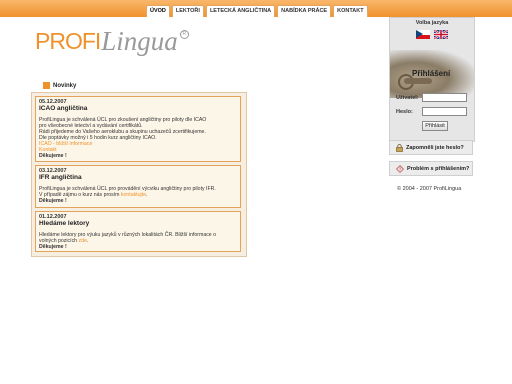 This screenshot has width=512, height=384. Describe the element at coordinates (63, 108) in the screenshot. I see `news-item-title: ICAO angličtina` at that location.